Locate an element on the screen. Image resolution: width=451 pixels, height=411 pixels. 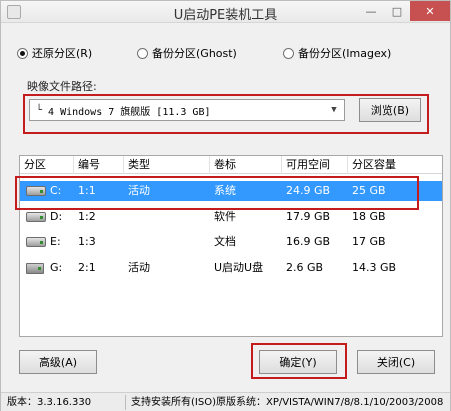
window-controls: — □ ✕ is located at coordinates (404, 11).